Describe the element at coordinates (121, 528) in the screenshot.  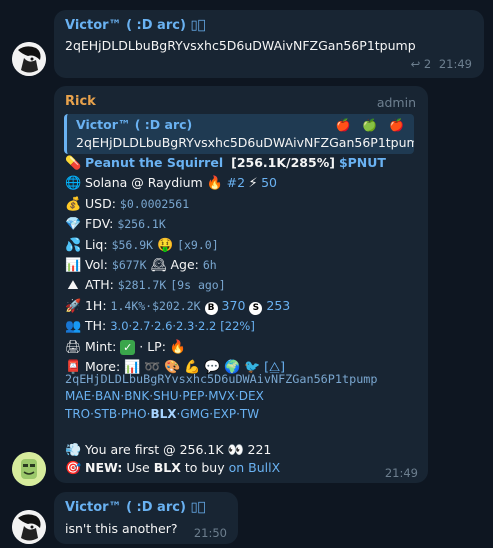
I see `message-text: isn't this another?` at that location.